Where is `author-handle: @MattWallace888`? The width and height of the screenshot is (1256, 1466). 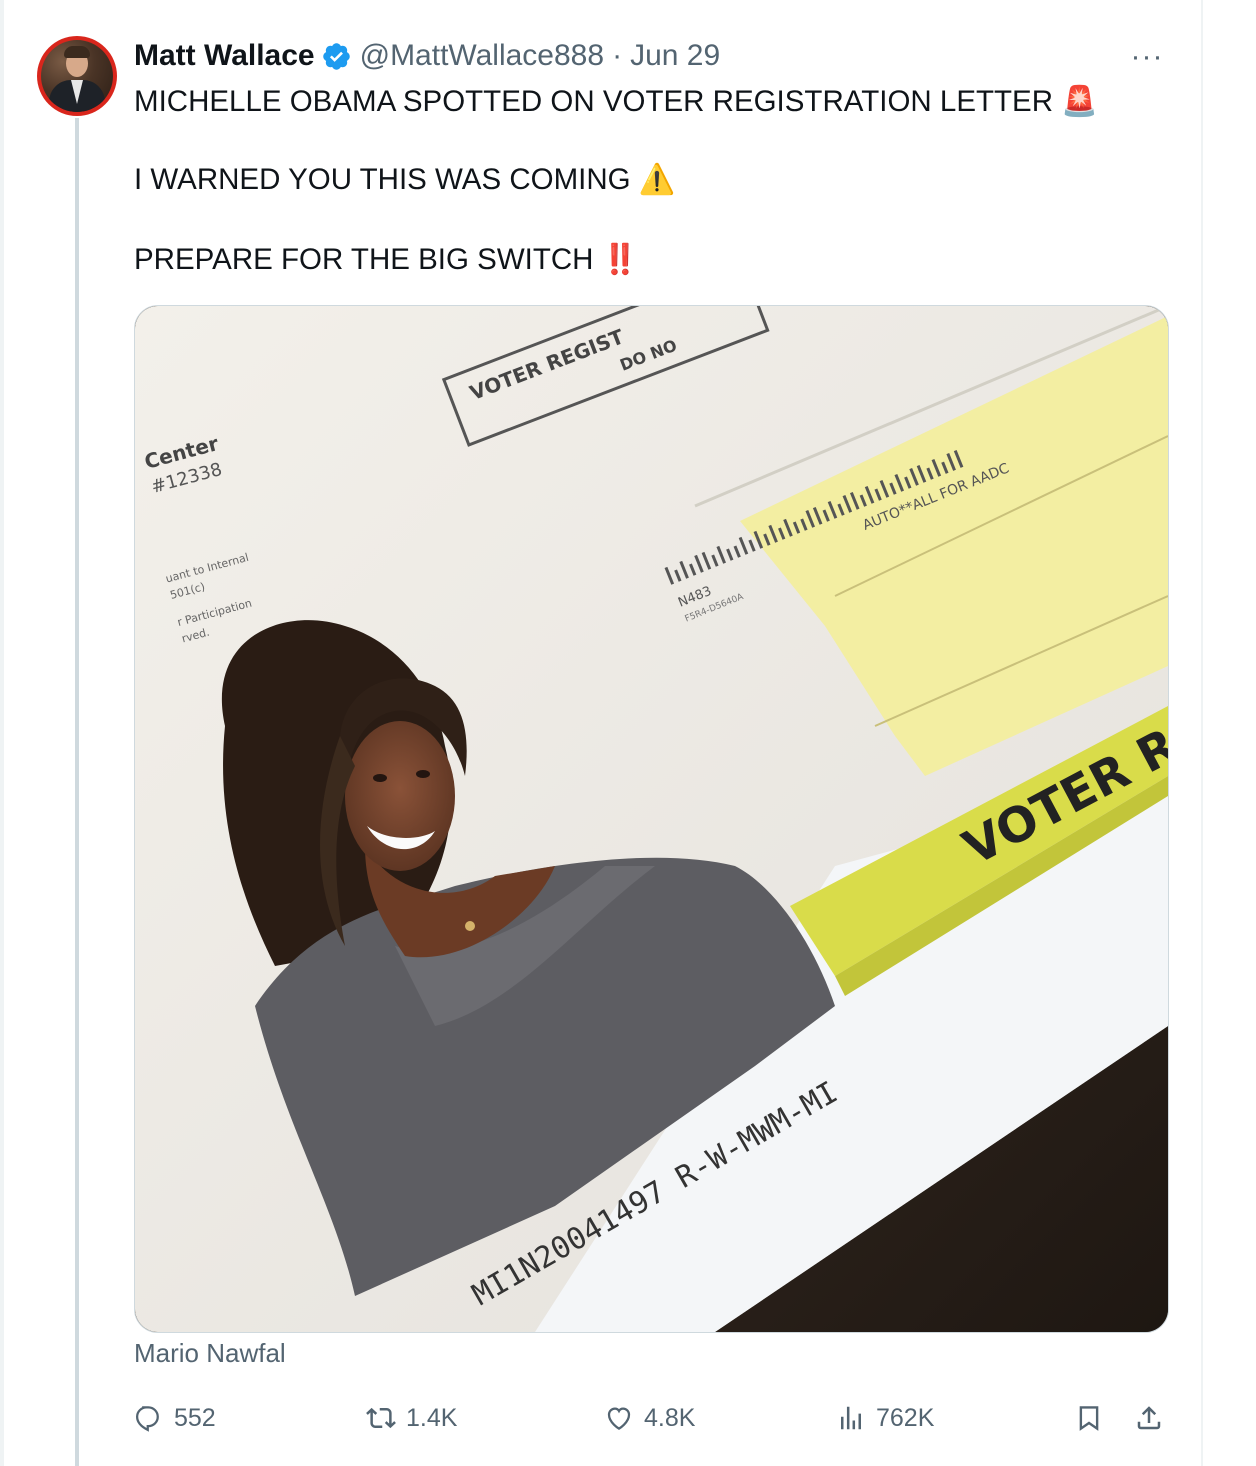 author-handle: @MattWallace888 is located at coordinates (482, 56).